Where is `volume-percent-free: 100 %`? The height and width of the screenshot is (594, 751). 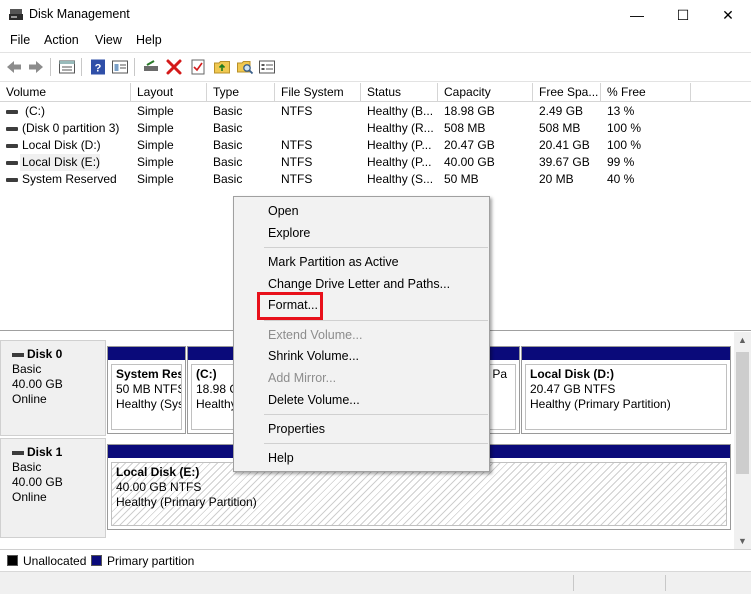
volume-percent-free: 100 % is located at coordinates (624, 128).